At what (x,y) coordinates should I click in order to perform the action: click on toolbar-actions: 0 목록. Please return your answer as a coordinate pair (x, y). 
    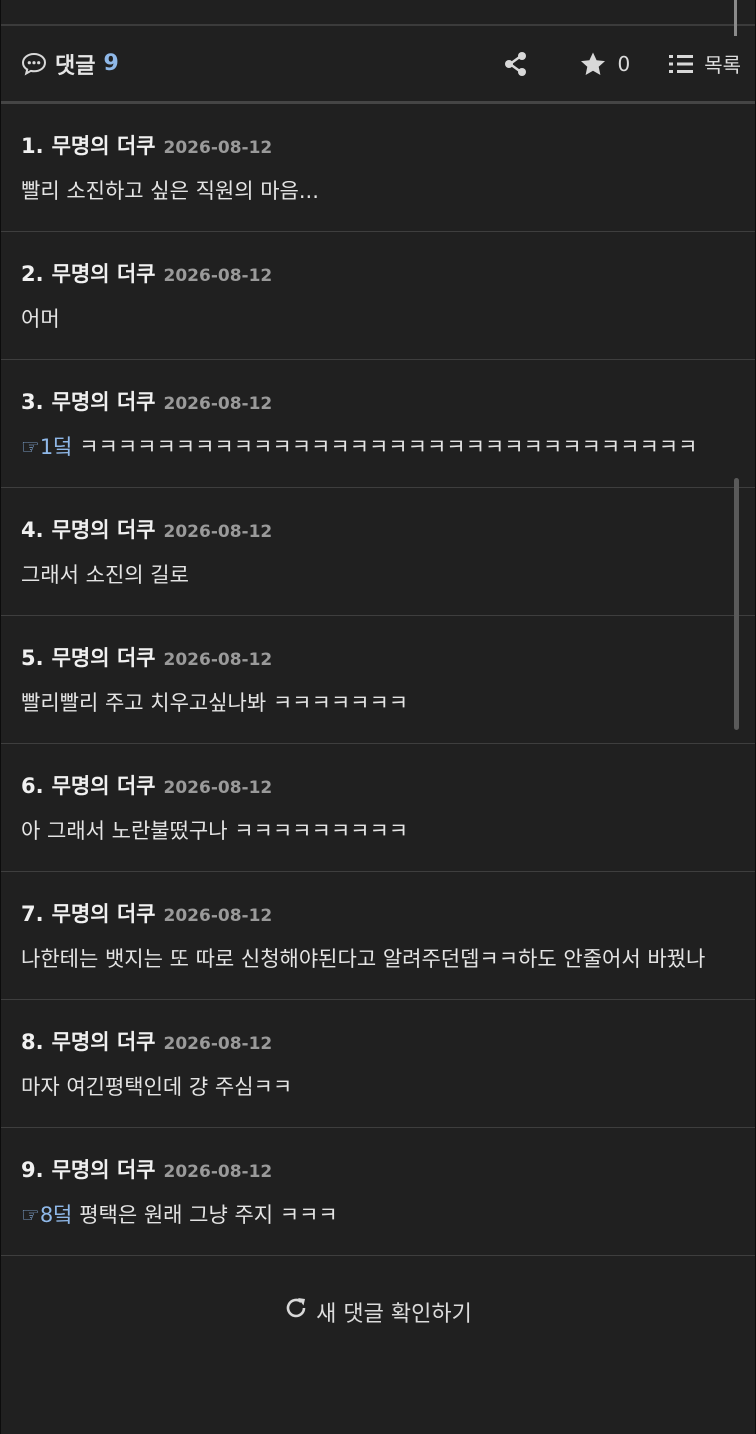
    Looking at the image, I should click on (622, 63).